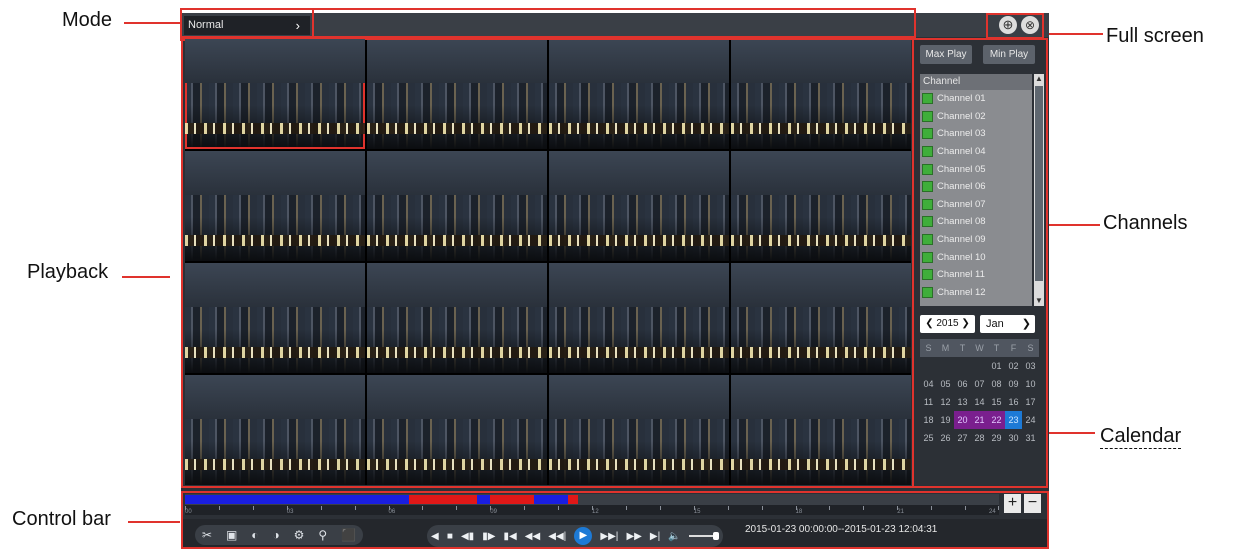  What do you see at coordinates (979, 384) in the screenshot?
I see `calendar-day: 07` at bounding box center [979, 384].